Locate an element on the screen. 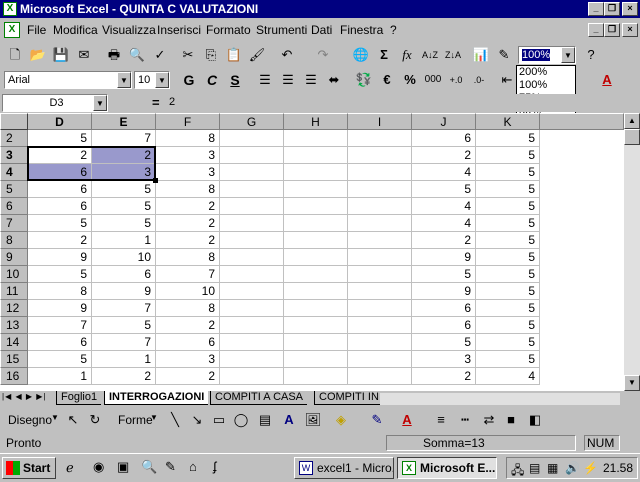 This screenshot has width=640, height=482. sheet-tab: INTERROGAZIONI is located at coordinates (156, 398).